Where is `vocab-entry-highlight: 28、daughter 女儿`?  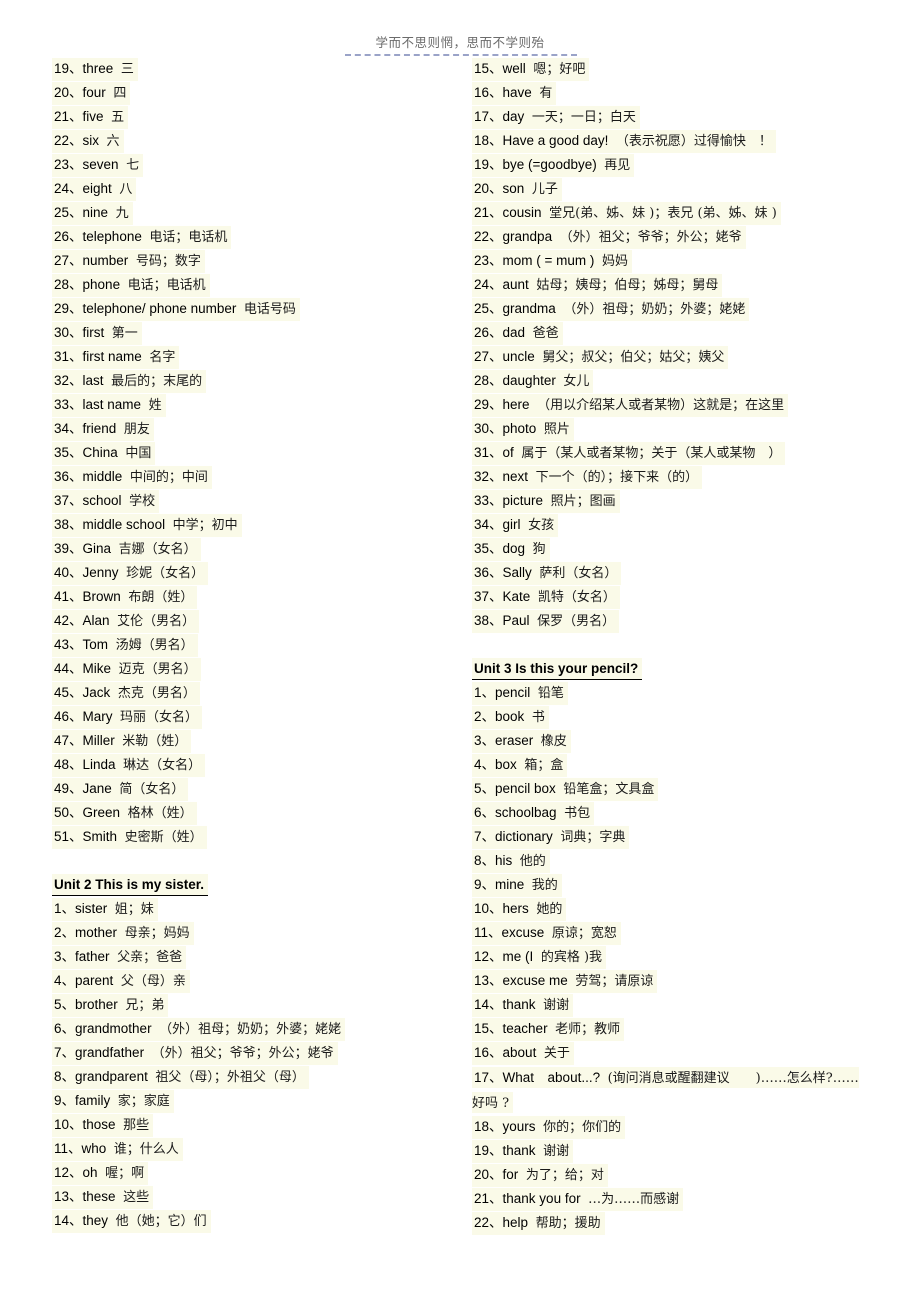
vocab-entry-highlight: 28、daughter 女儿 is located at coordinates (533, 381).